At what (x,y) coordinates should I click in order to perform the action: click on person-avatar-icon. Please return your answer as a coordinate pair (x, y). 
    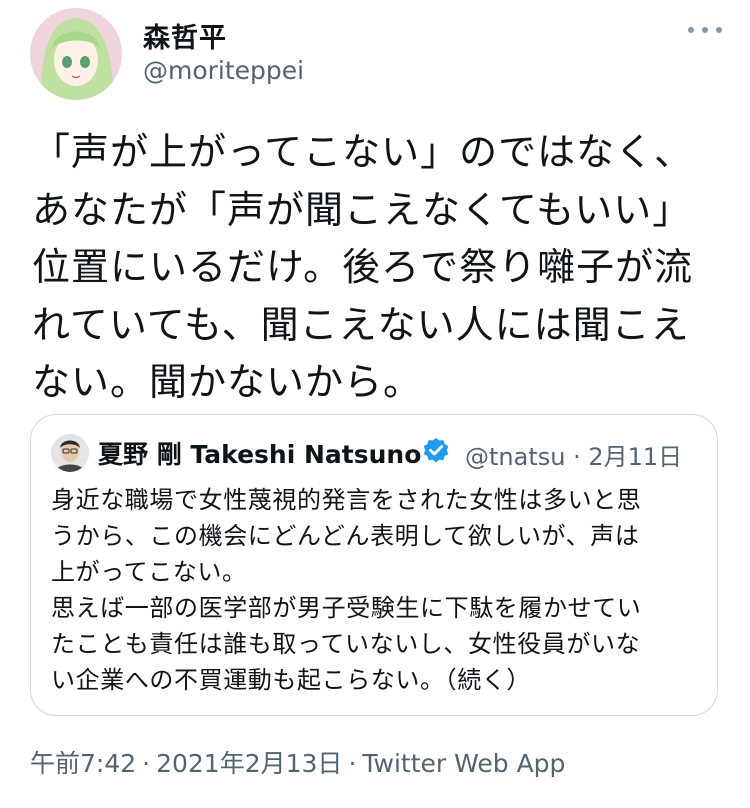
    Looking at the image, I should click on (70, 453).